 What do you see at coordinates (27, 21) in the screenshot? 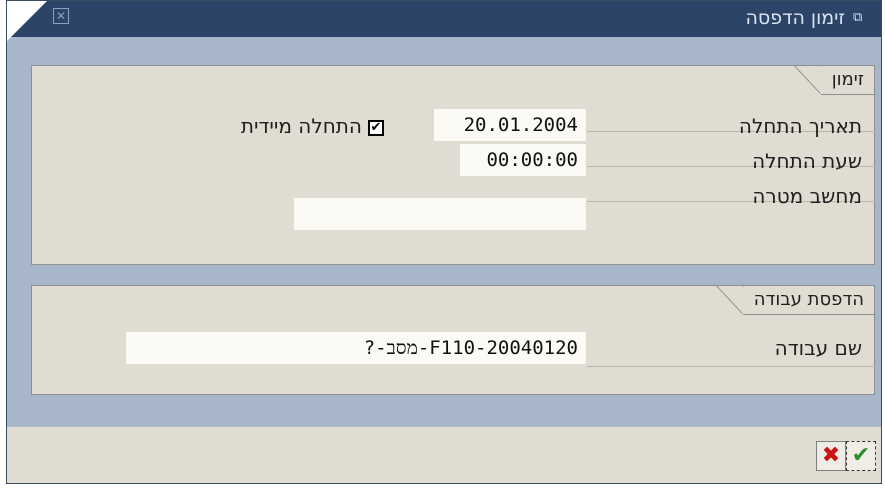
I see `title-bar-notch` at bounding box center [27, 21].